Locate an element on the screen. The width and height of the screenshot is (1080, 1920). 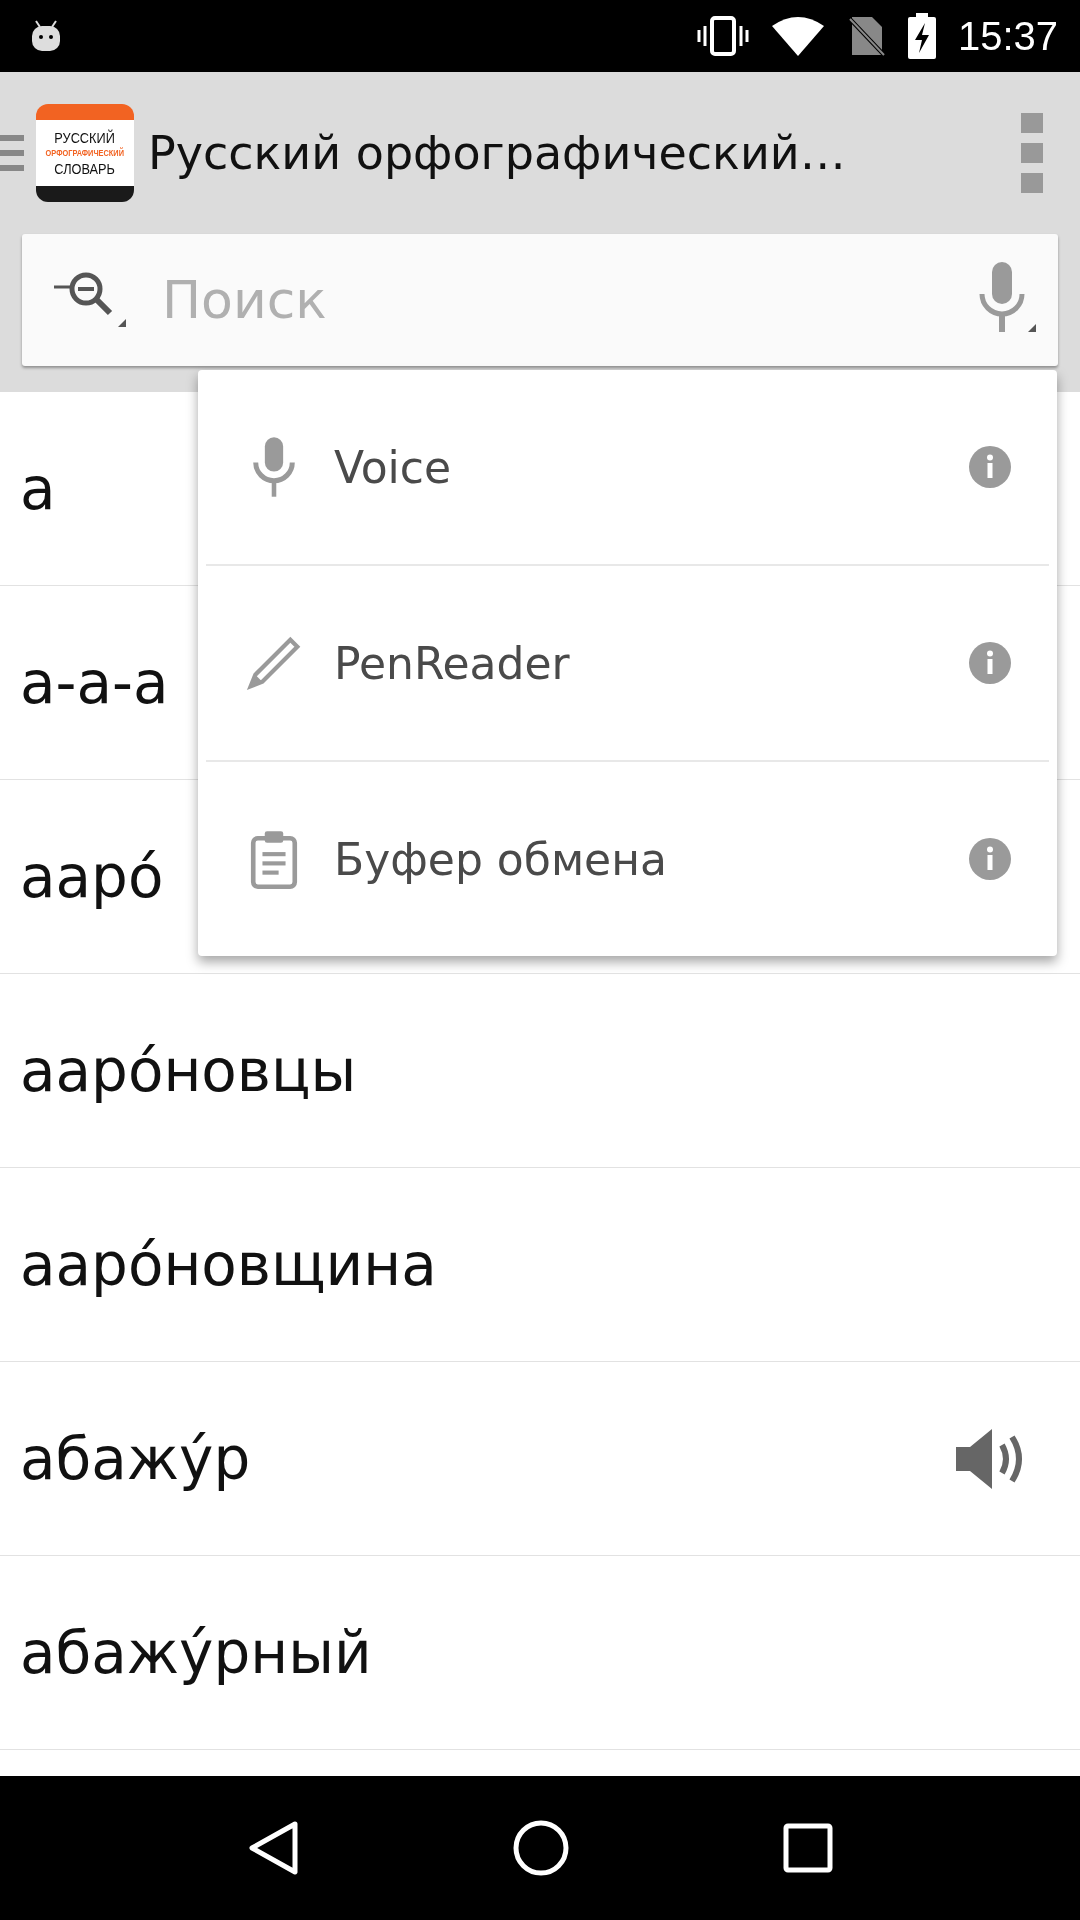
pencil-icon is located at coordinates (274, 663).